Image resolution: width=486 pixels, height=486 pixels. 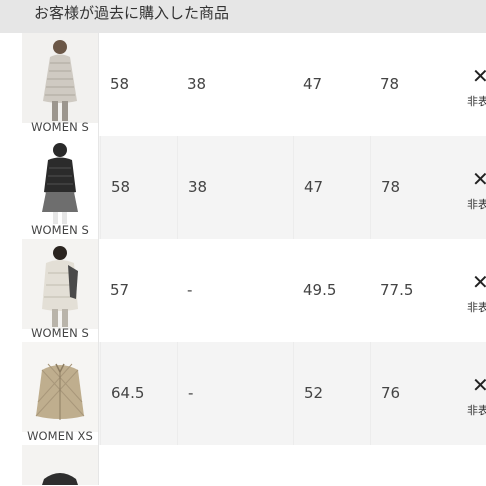 I want to click on measurement-1: 57, so click(x=120, y=290).